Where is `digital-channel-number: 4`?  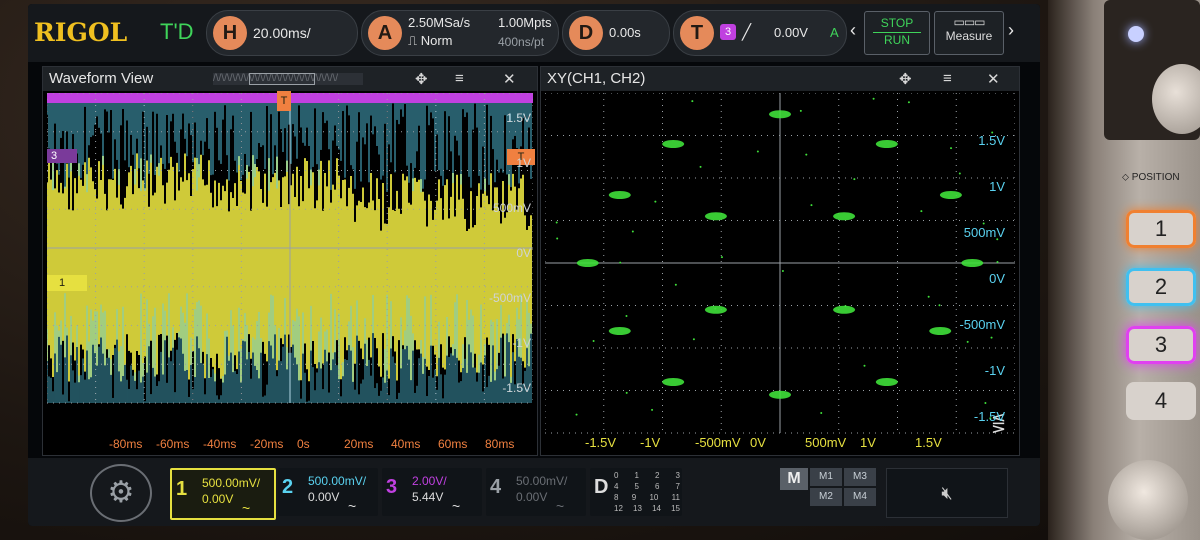
digital-channel-number: 4 is located at coordinates (616, 486).